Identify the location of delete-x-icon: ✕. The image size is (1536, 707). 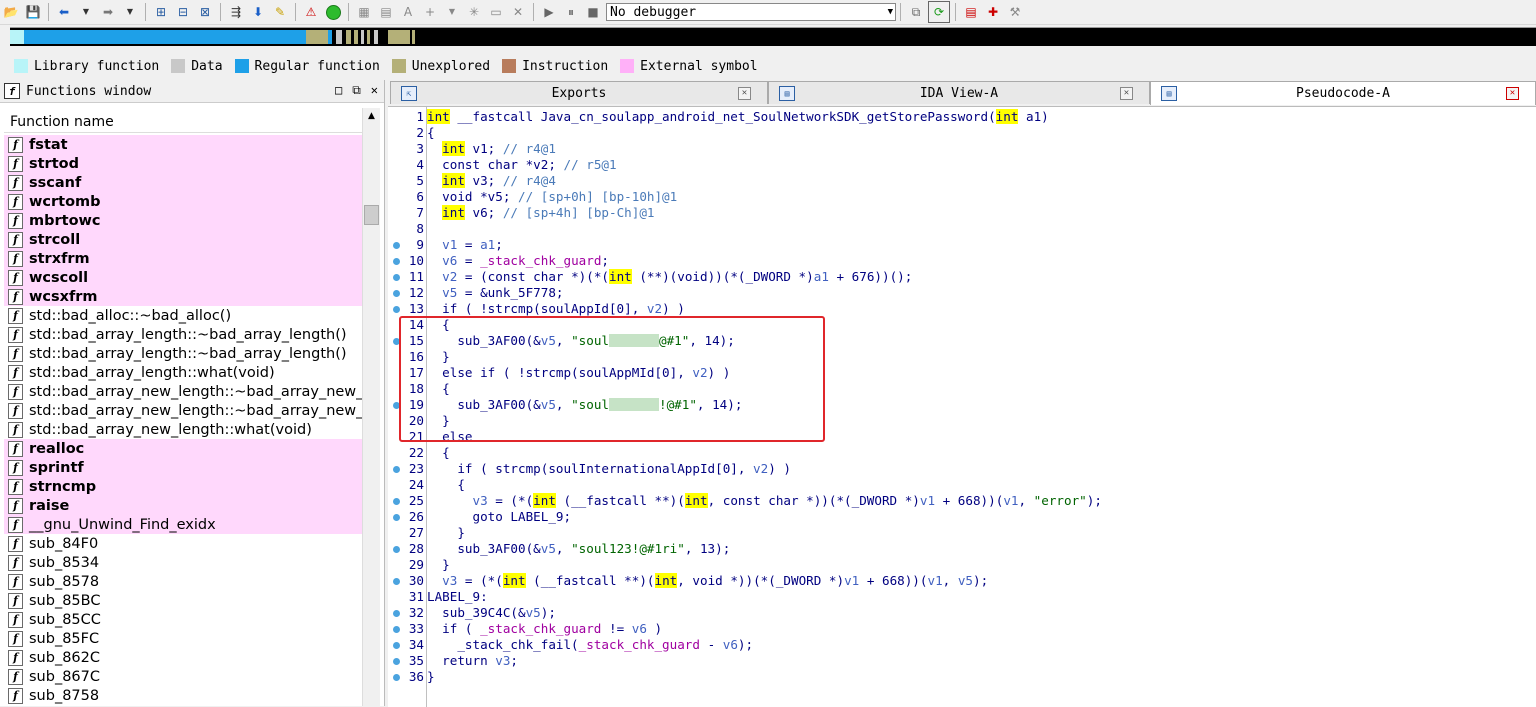
(518, 12).